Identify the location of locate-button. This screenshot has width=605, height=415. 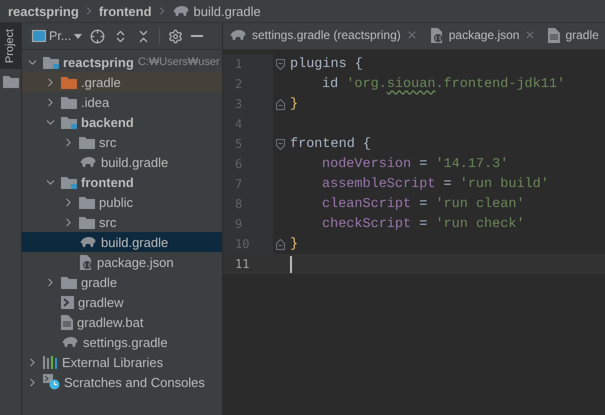
(98, 36).